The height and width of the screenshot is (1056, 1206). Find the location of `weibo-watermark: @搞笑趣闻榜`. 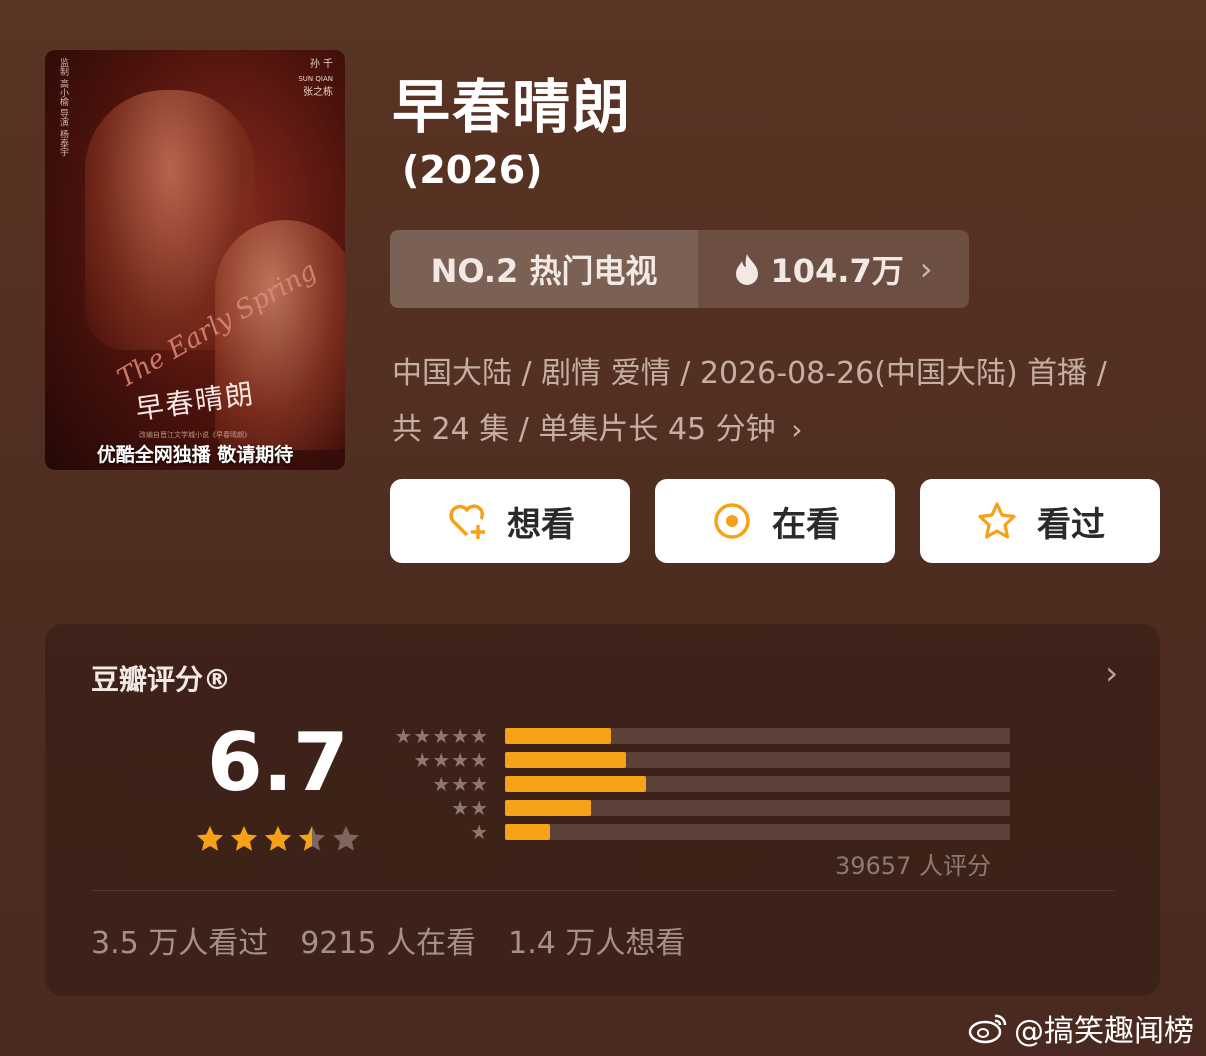

weibo-watermark: @搞笑趣闻榜 is located at coordinates (1081, 1028).